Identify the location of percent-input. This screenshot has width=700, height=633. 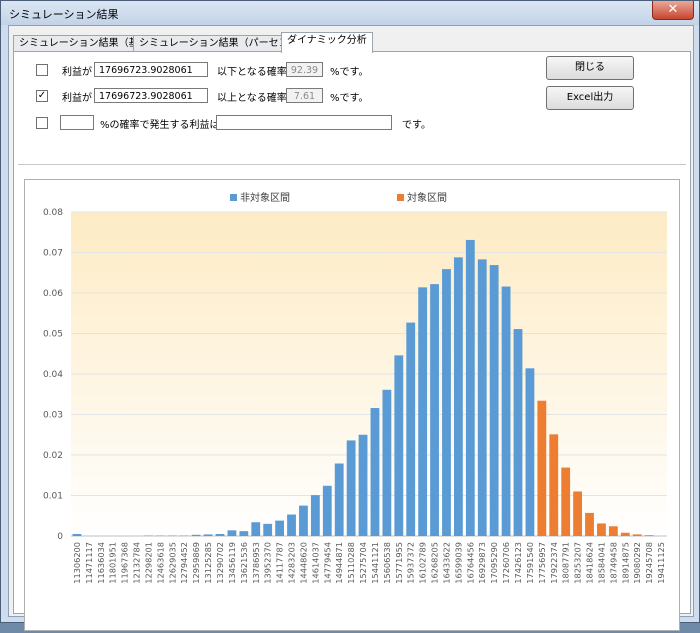
(77, 122).